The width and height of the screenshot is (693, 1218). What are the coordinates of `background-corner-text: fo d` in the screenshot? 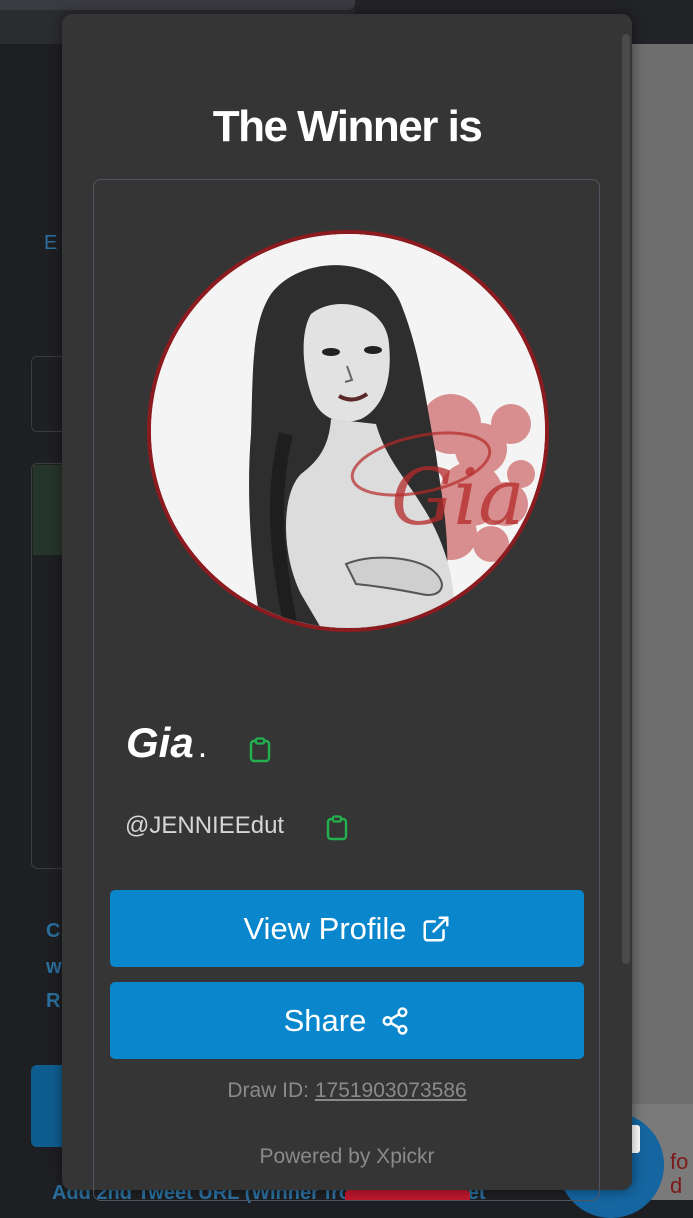 It's located at (679, 1174).